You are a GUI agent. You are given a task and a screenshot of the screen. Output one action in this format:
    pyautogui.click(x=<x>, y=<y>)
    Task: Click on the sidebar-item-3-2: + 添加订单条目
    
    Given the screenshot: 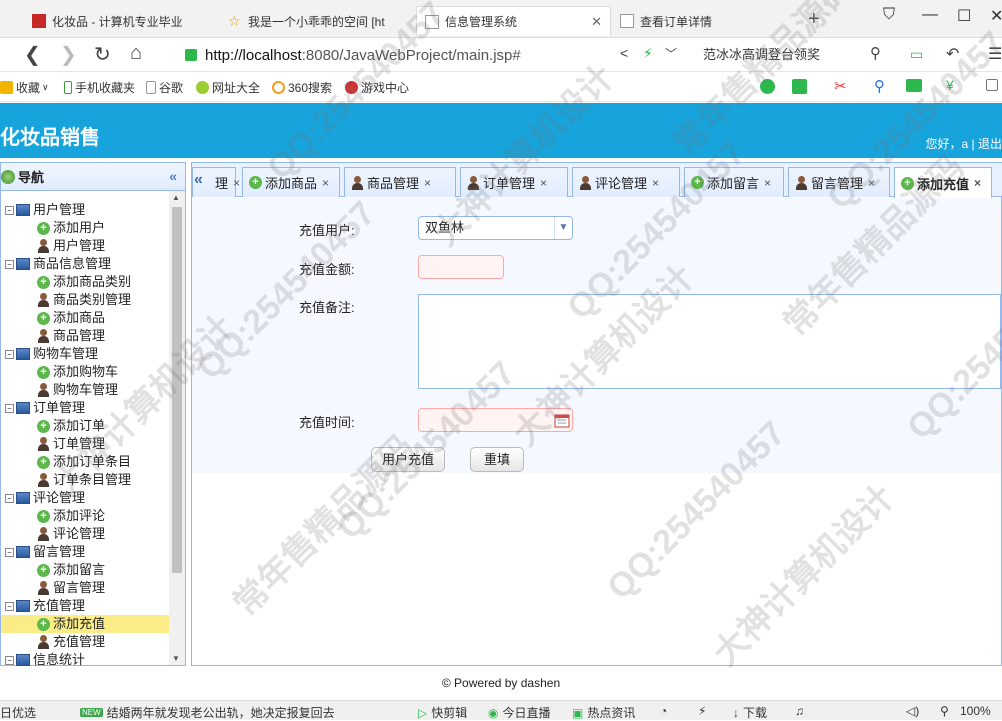 What is the action you would take?
    pyautogui.click(x=86, y=462)
    